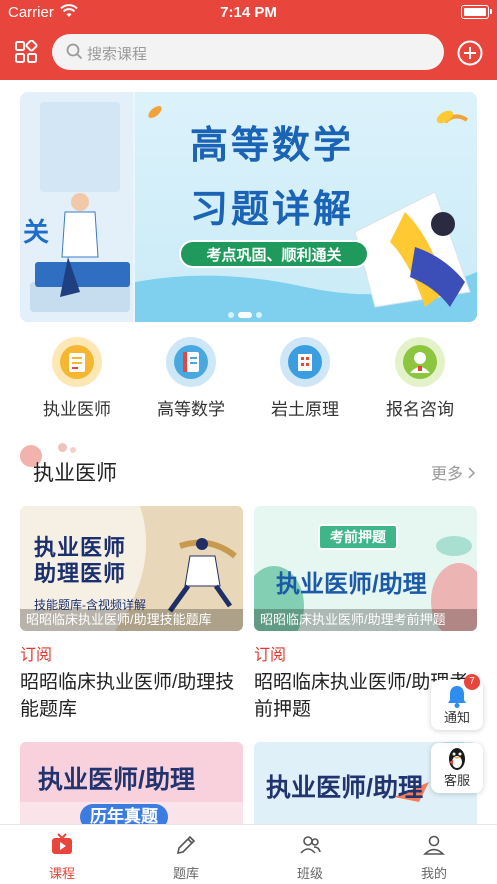 The image size is (497, 884). Describe the element at coordinates (434, 845) in the screenshot. I see `user-icon` at that location.